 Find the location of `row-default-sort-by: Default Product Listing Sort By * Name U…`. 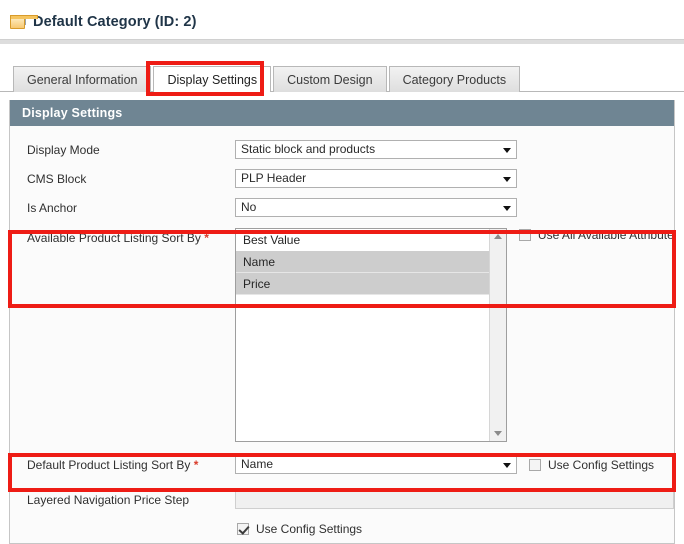

row-default-sort-by: Default Product Listing Sort By * Name U… is located at coordinates (342, 464).